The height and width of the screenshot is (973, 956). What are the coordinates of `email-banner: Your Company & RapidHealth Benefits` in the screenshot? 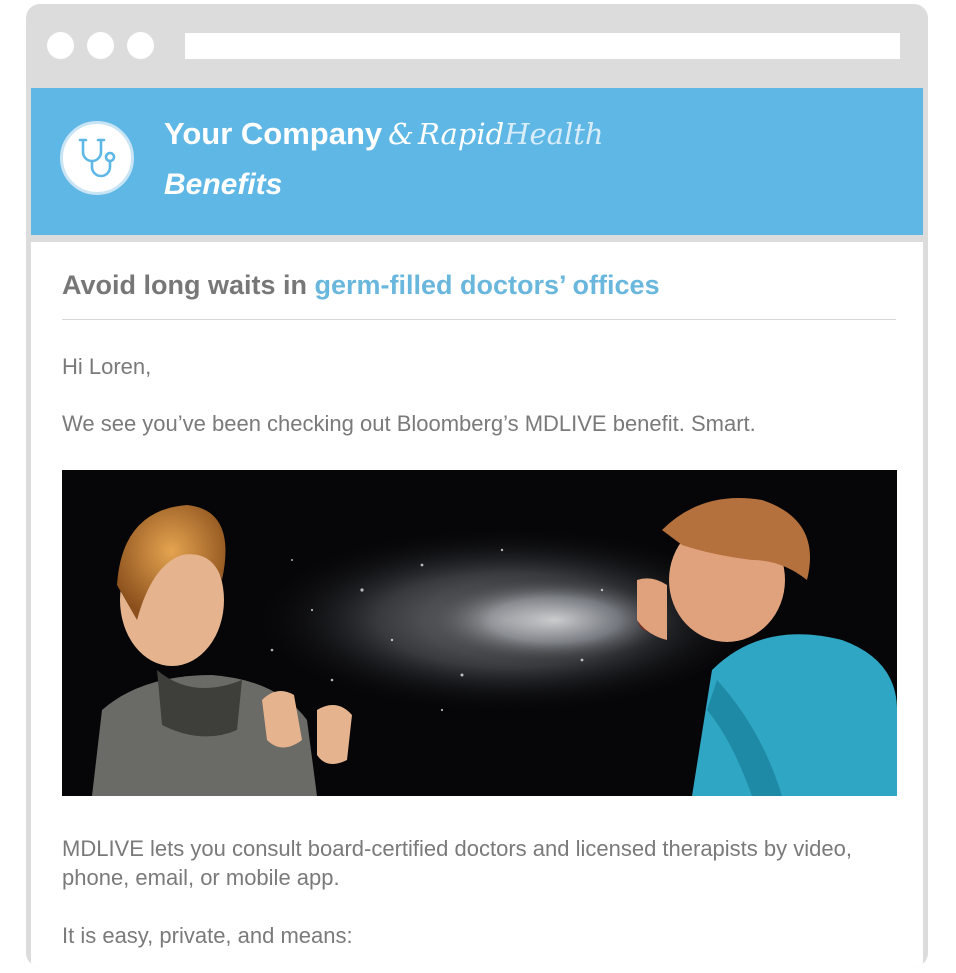 It's located at (477, 161).